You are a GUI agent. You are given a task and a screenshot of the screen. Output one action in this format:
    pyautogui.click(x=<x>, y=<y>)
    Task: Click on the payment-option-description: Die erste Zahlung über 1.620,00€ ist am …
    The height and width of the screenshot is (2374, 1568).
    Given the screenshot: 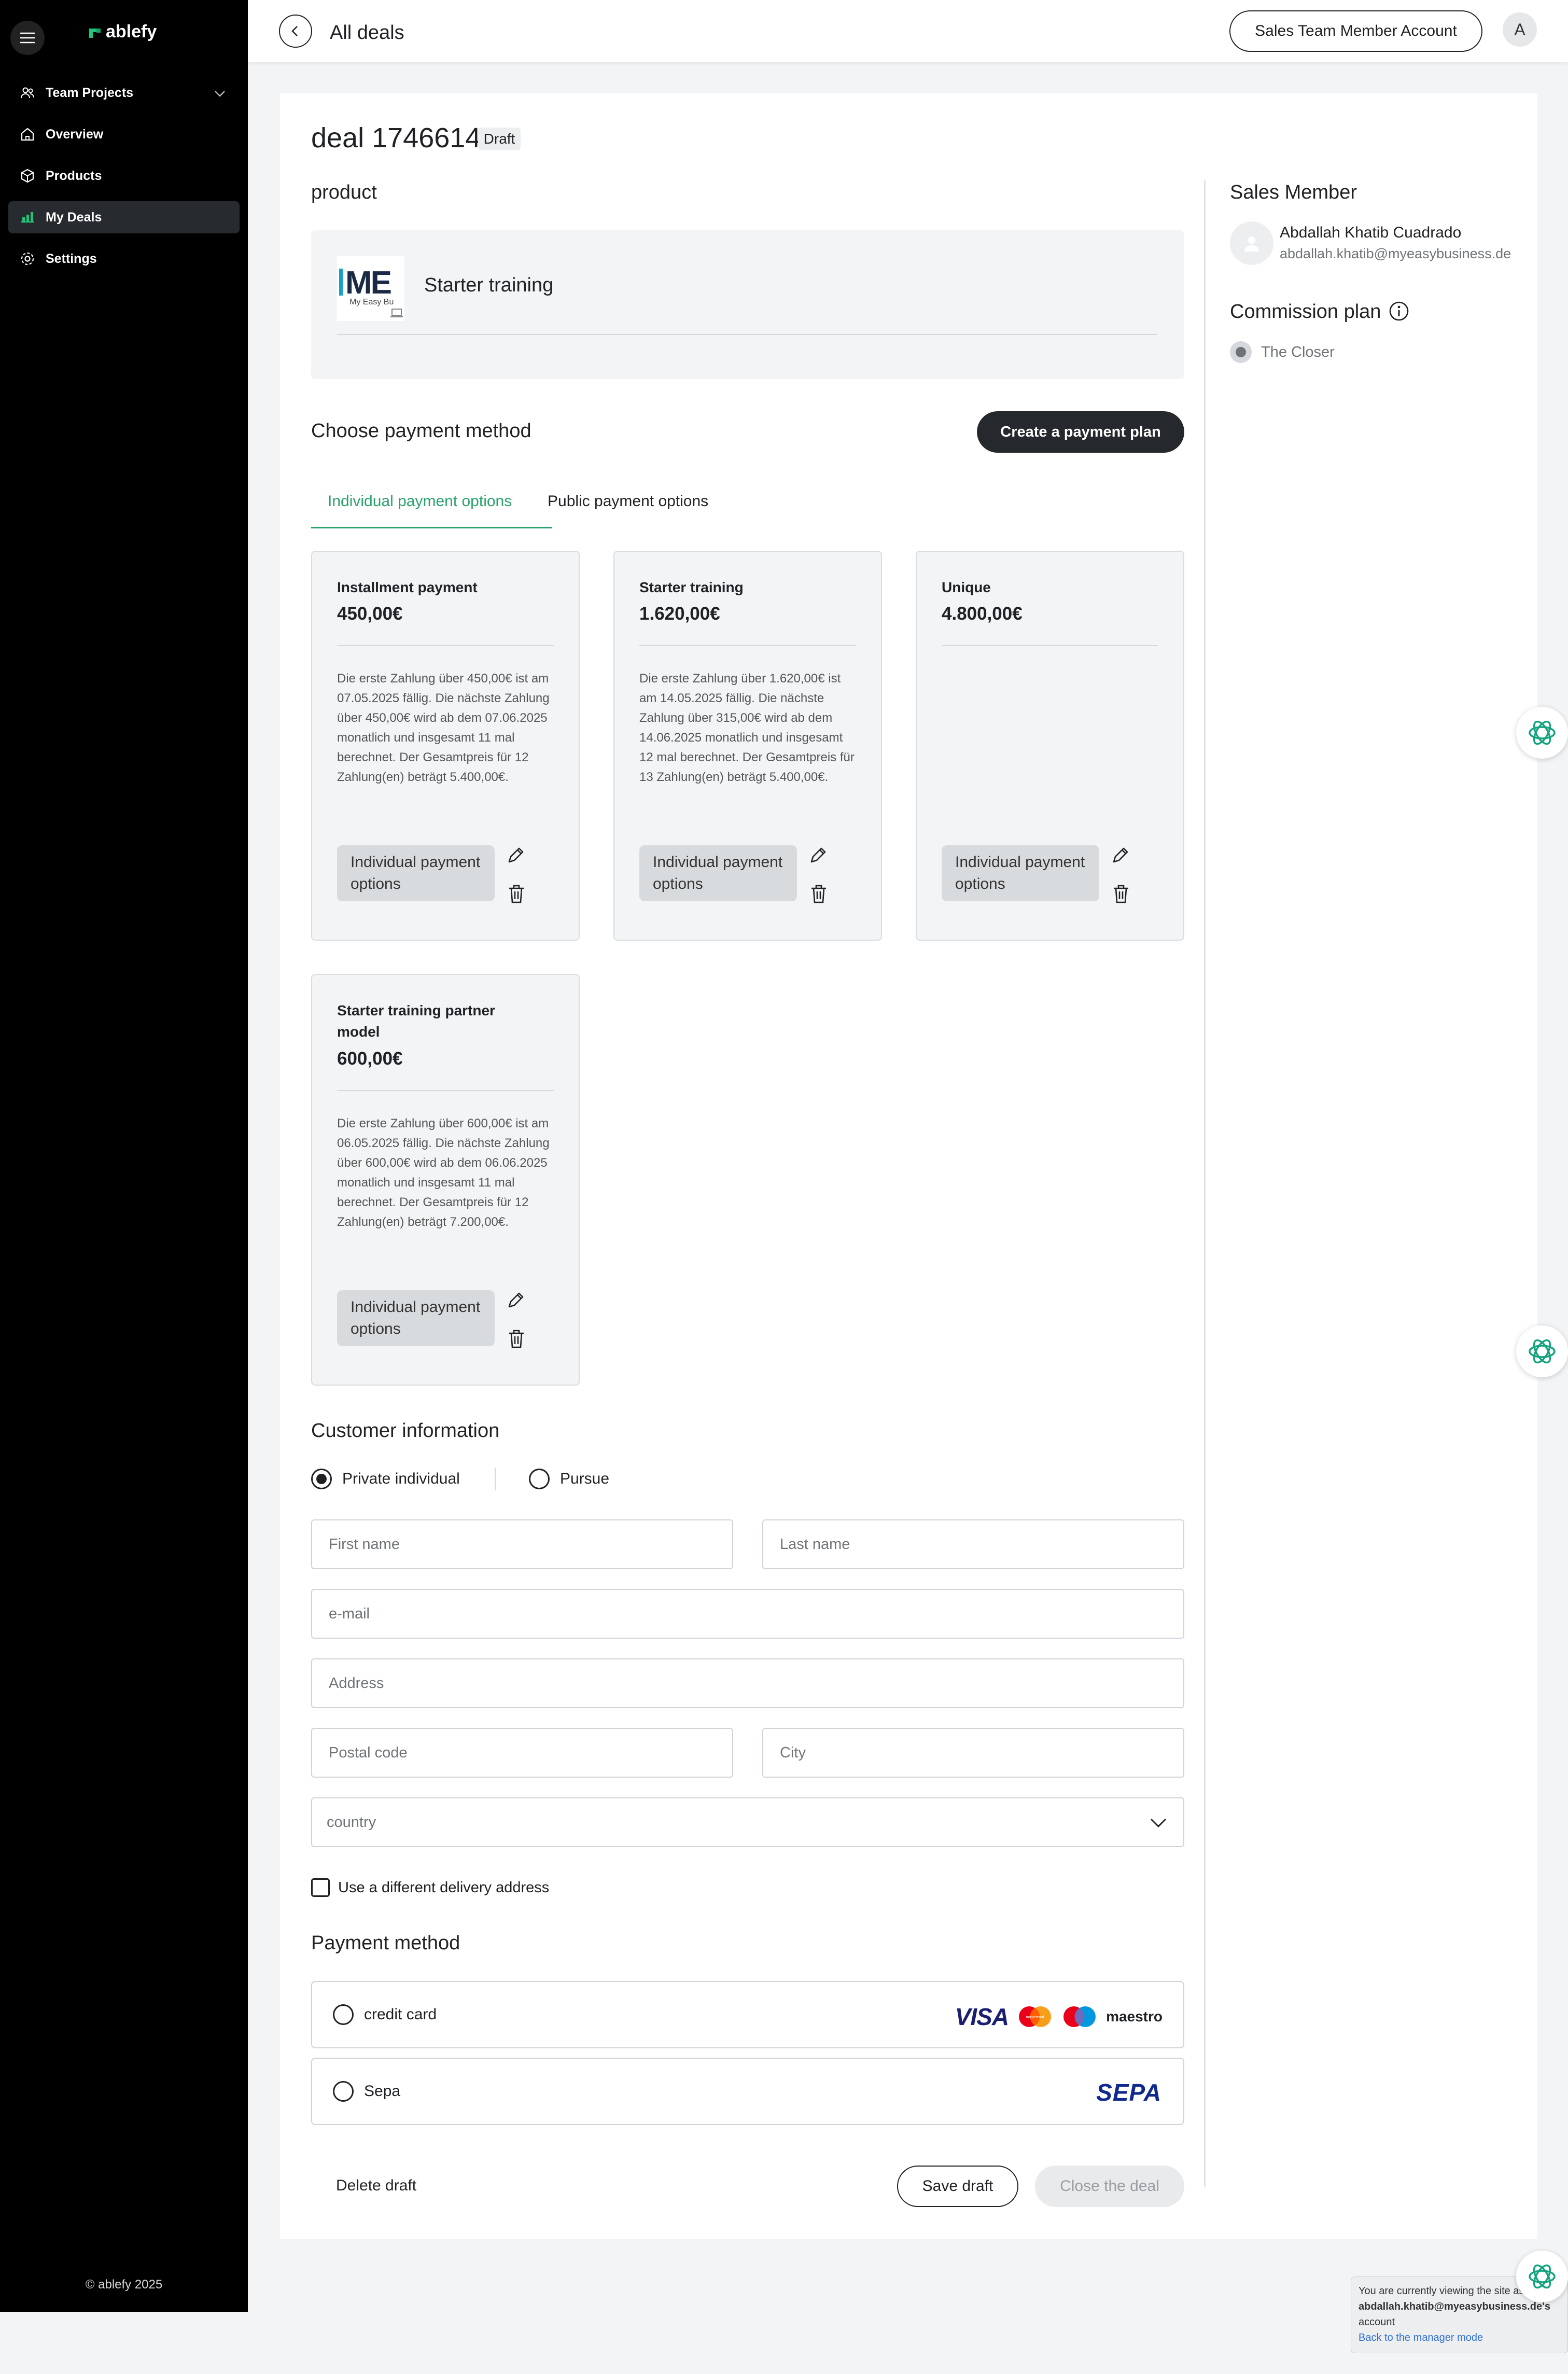 What is the action you would take?
    pyautogui.click(x=747, y=728)
    